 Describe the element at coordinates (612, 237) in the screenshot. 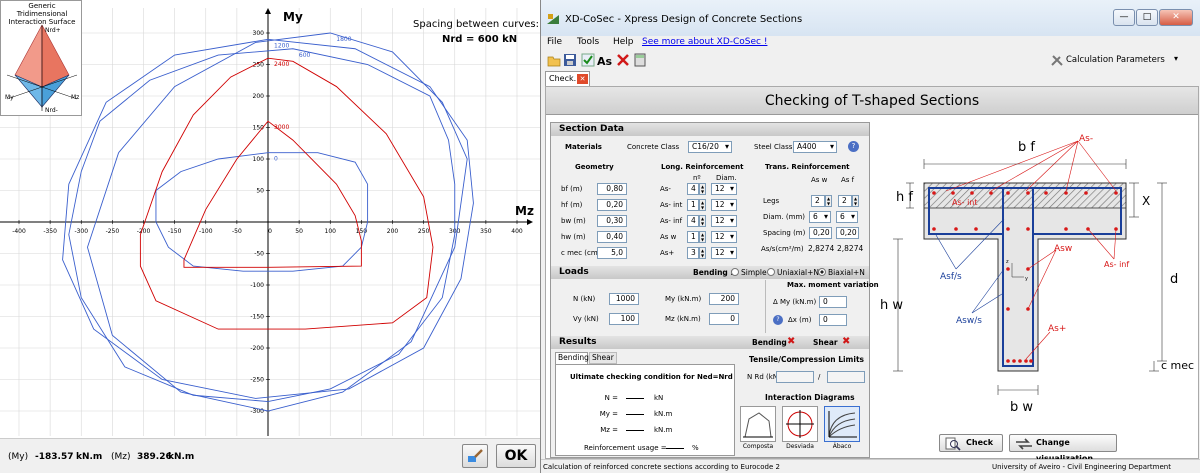

I see `geometry-row-input: 0,40` at that location.